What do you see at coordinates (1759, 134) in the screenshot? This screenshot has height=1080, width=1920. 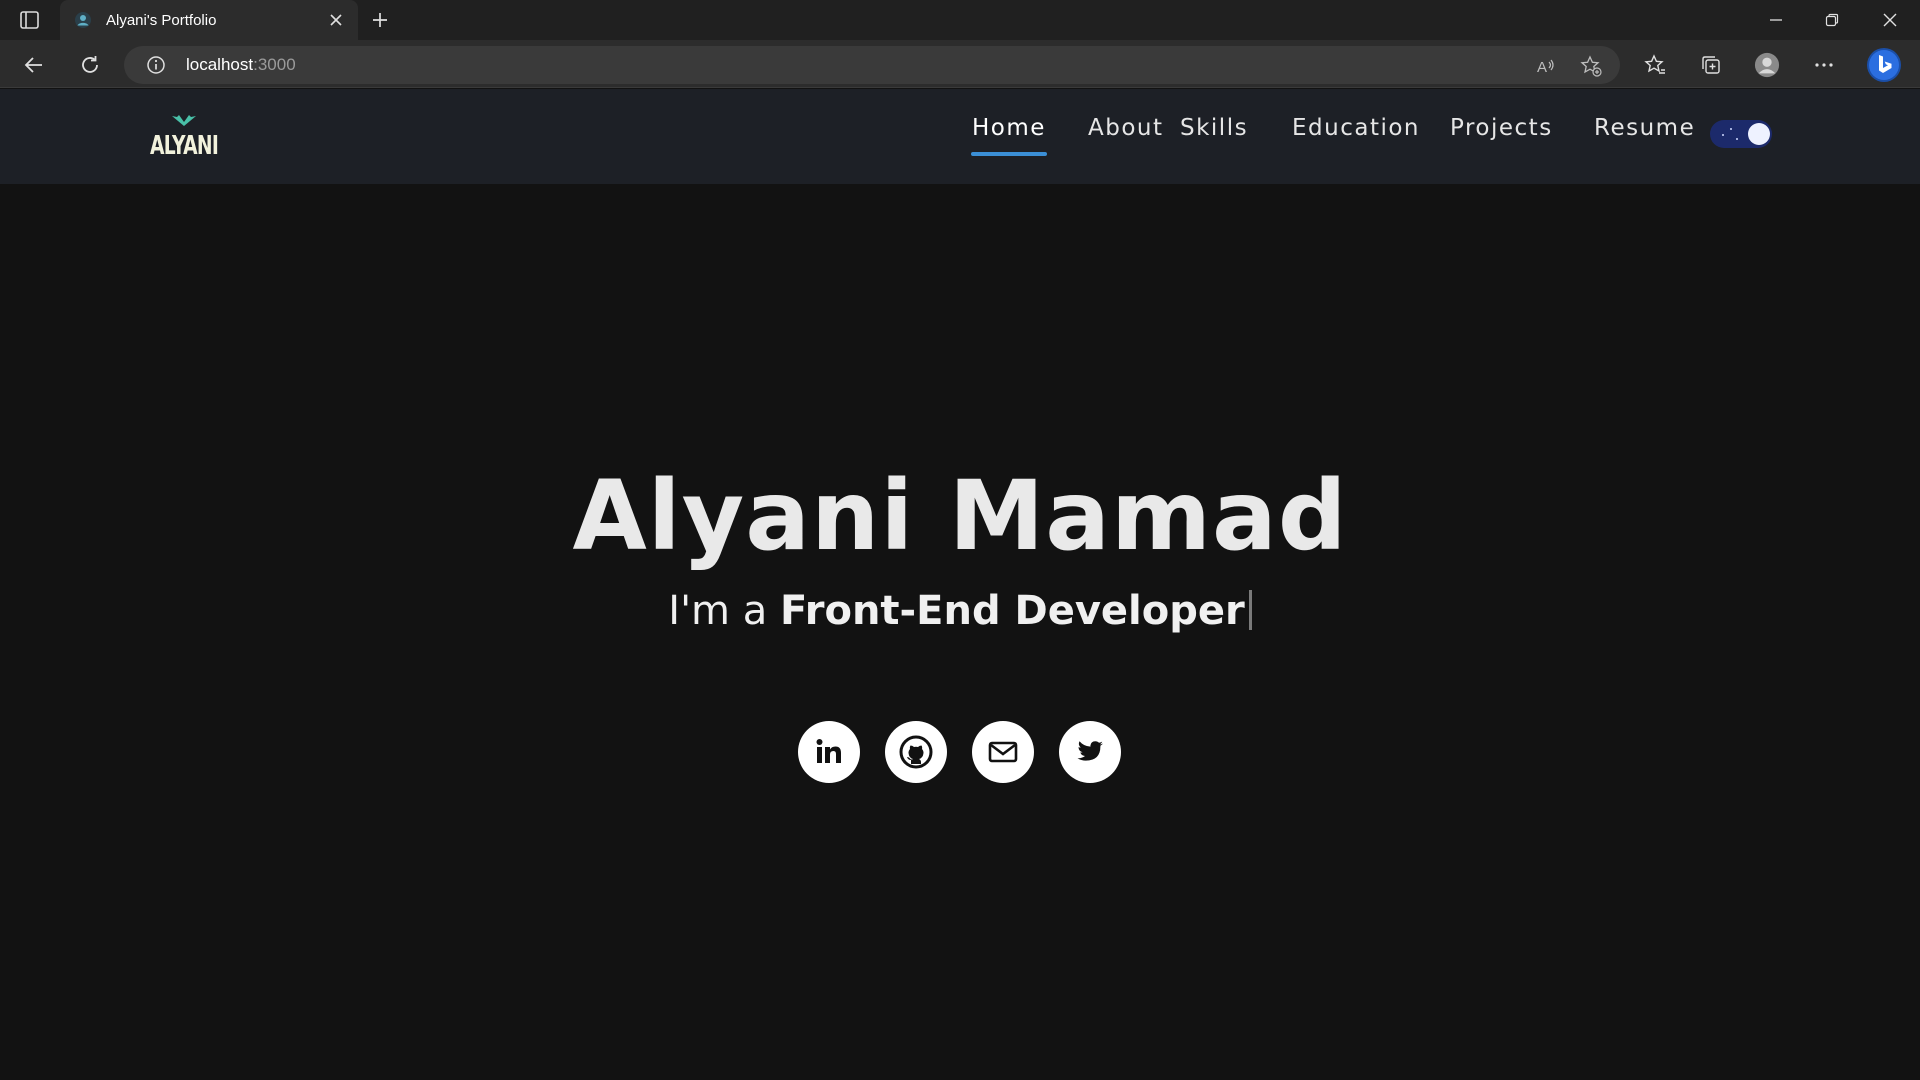 I see `toggle-knob` at bounding box center [1759, 134].